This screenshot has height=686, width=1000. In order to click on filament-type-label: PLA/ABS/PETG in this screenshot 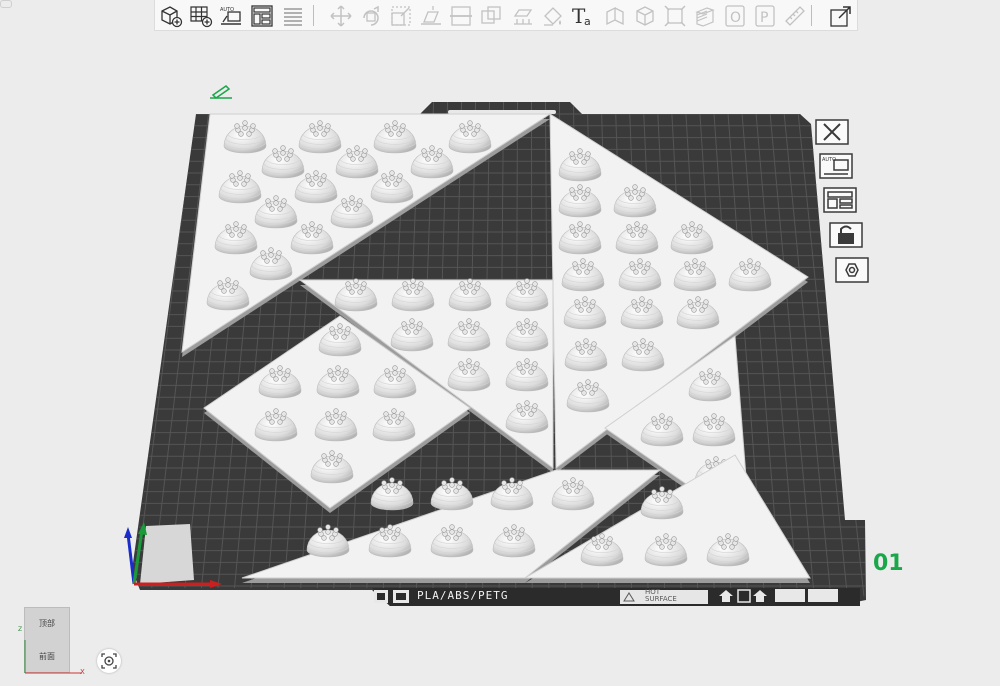, I will do `click(463, 595)`.